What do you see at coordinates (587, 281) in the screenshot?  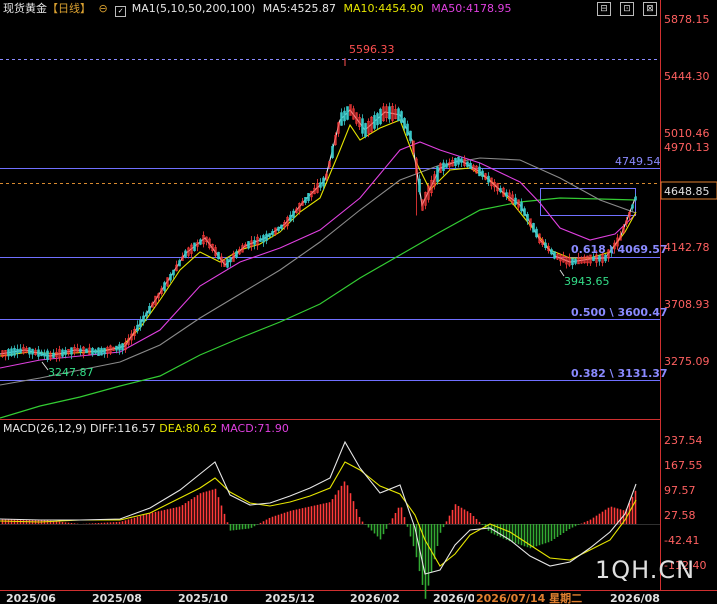 I see `low-recent-label: 3943.65` at bounding box center [587, 281].